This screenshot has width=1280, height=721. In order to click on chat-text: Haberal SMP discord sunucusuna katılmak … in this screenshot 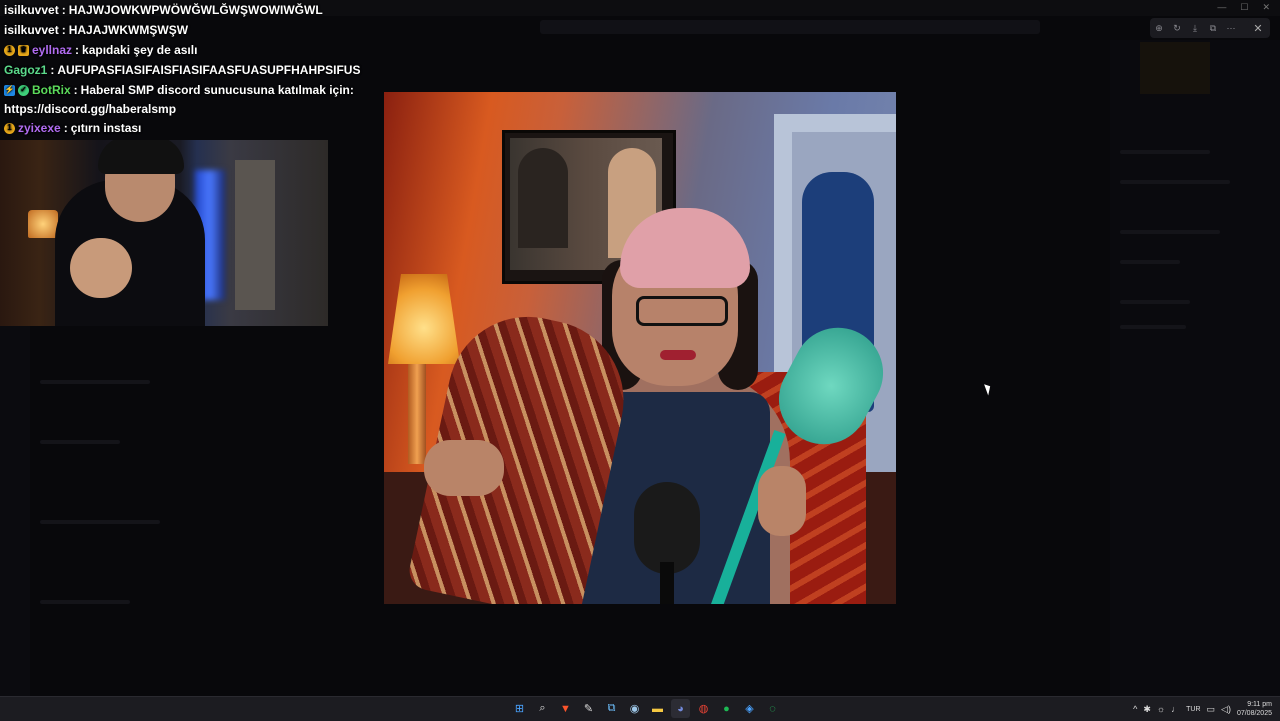, I will do `click(217, 90)`.